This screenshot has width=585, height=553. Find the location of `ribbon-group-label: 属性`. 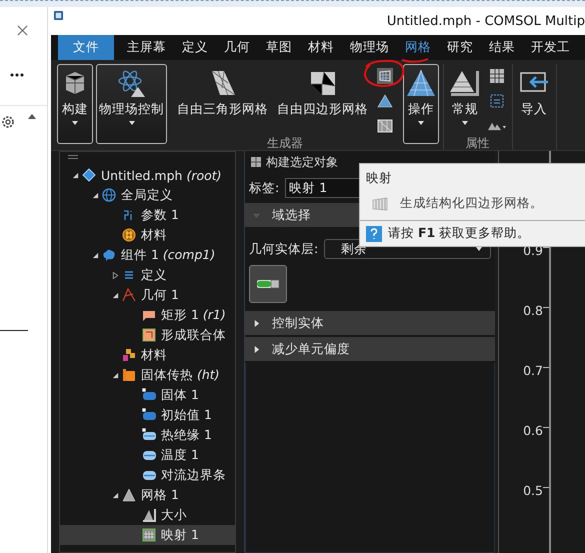

ribbon-group-label: 属性 is located at coordinates (478, 144).